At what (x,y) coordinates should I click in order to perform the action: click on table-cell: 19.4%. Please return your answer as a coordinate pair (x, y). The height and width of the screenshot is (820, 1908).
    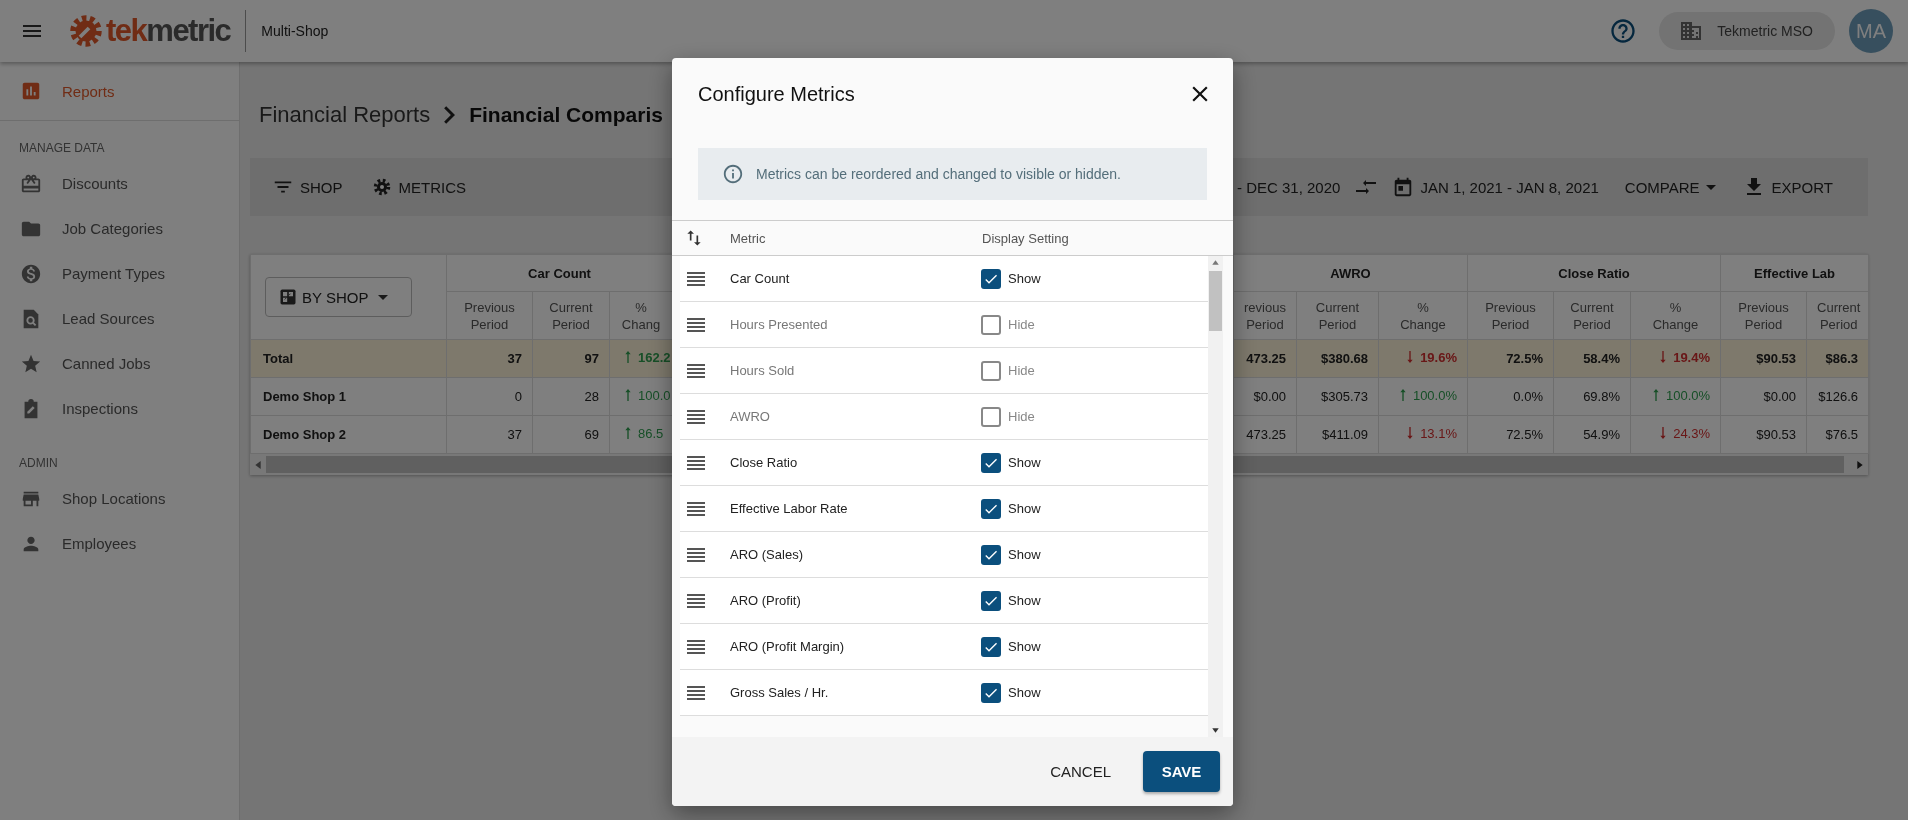
    Looking at the image, I should click on (1675, 358).